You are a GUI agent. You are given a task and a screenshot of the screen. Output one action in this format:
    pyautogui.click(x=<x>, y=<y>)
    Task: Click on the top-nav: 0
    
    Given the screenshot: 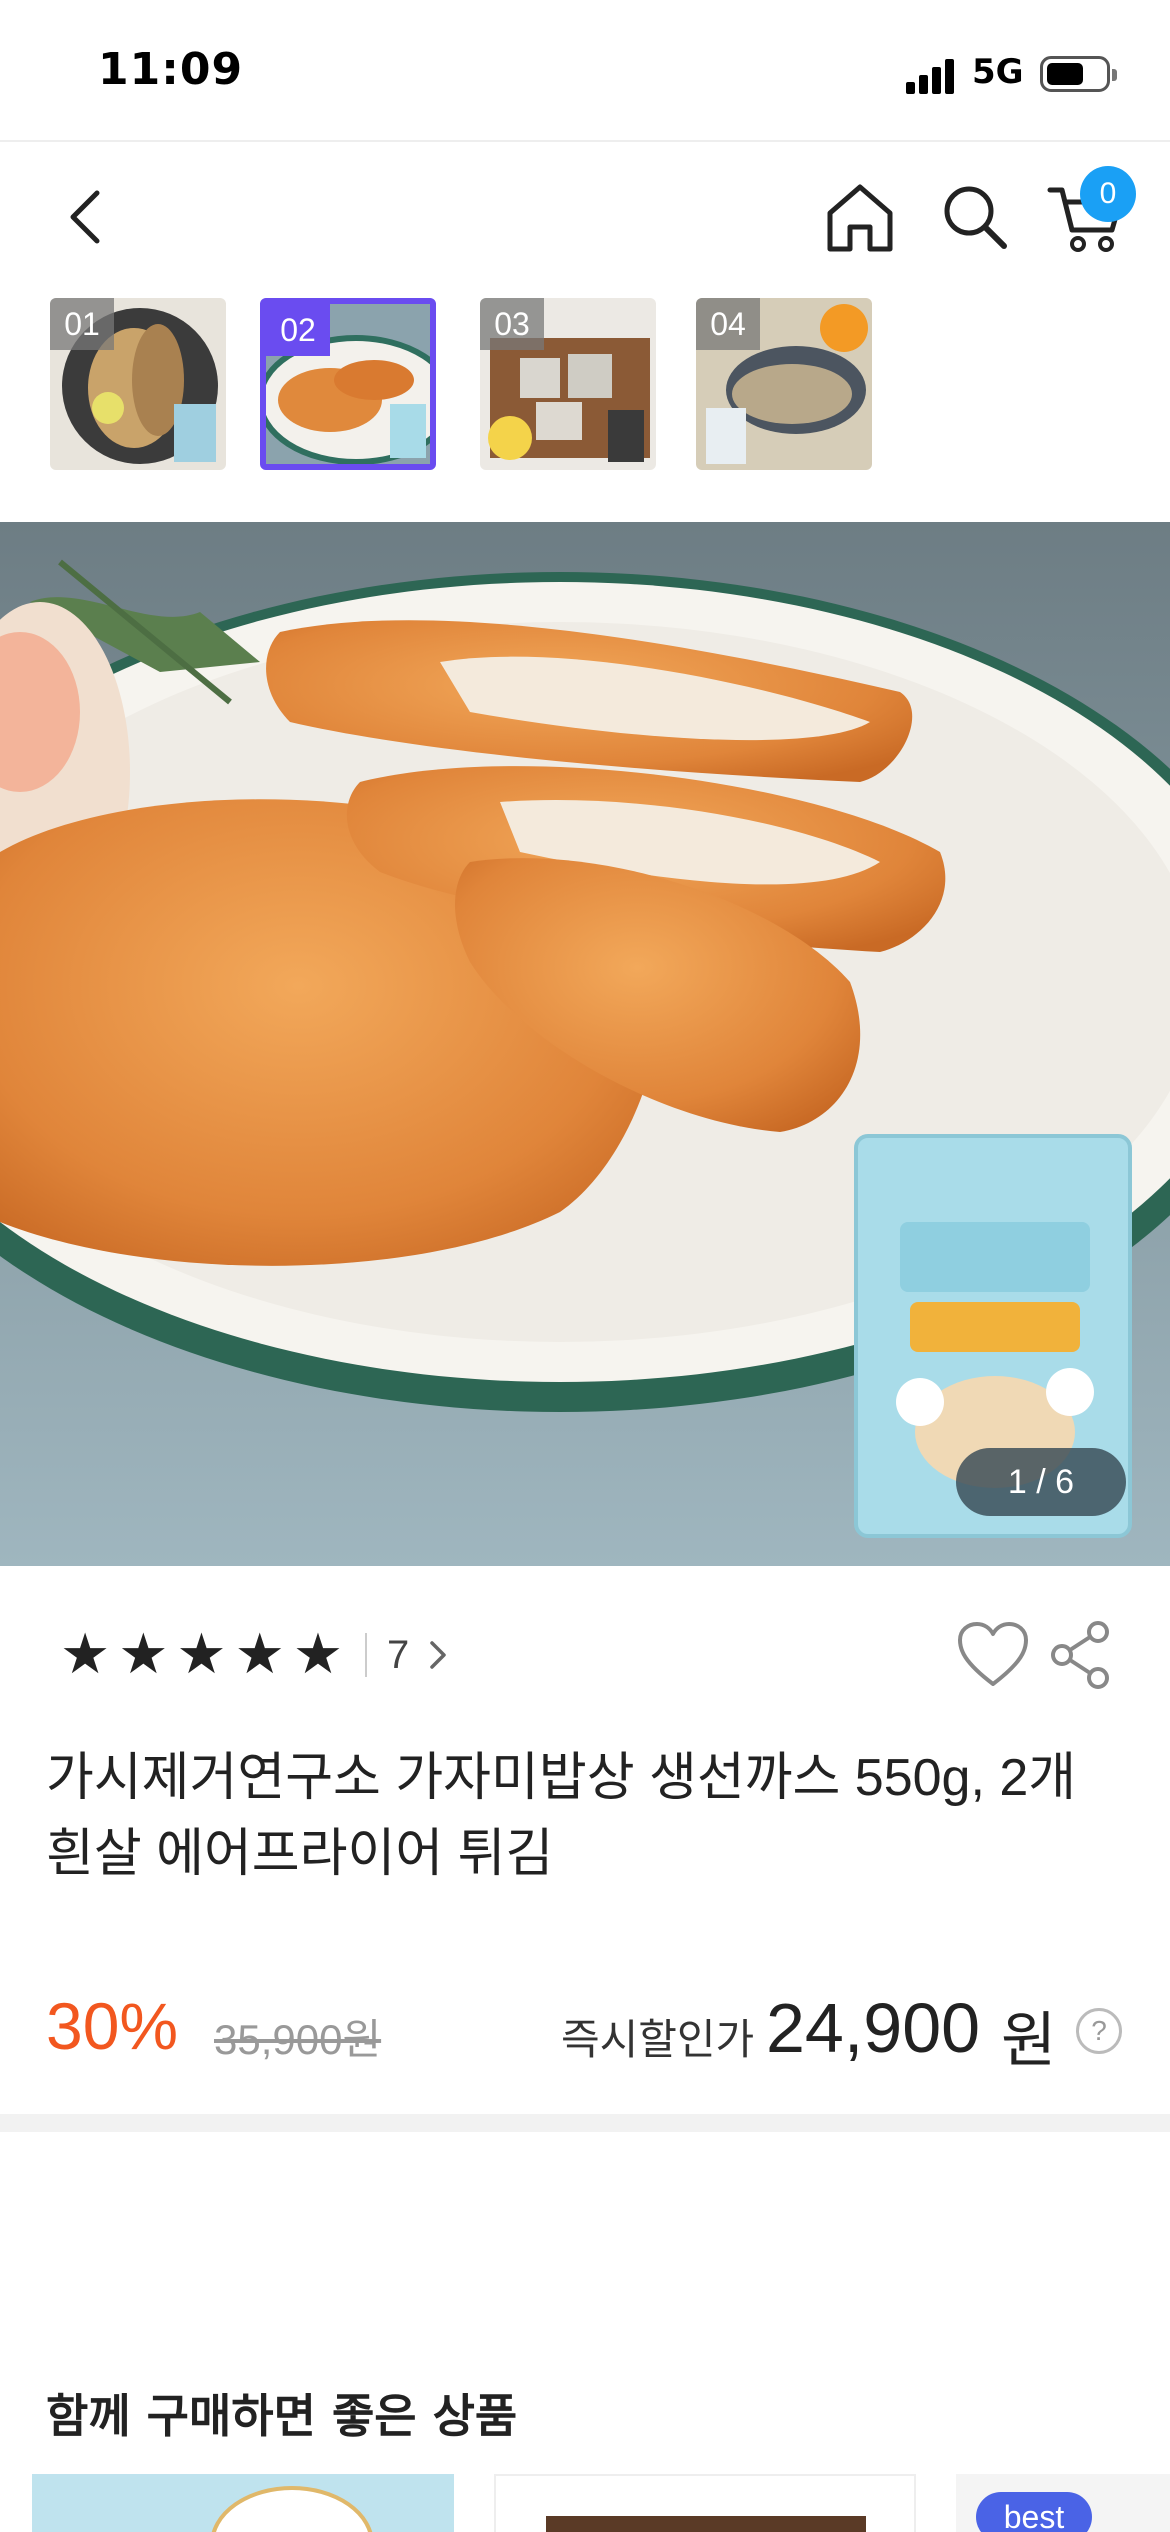 What is the action you would take?
    pyautogui.click(x=585, y=217)
    